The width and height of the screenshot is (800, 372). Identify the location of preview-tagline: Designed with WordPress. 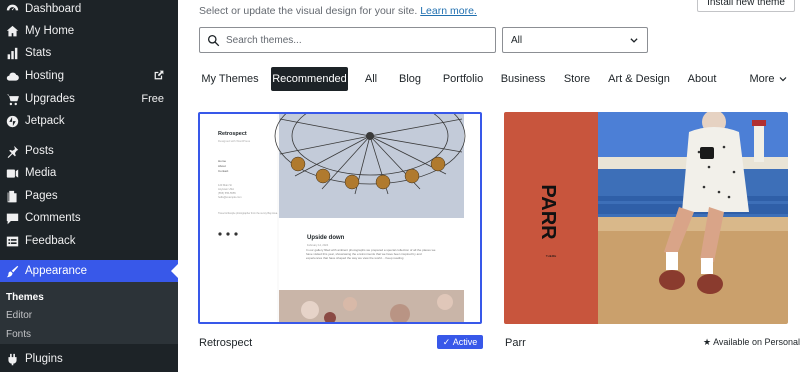
(234, 141).